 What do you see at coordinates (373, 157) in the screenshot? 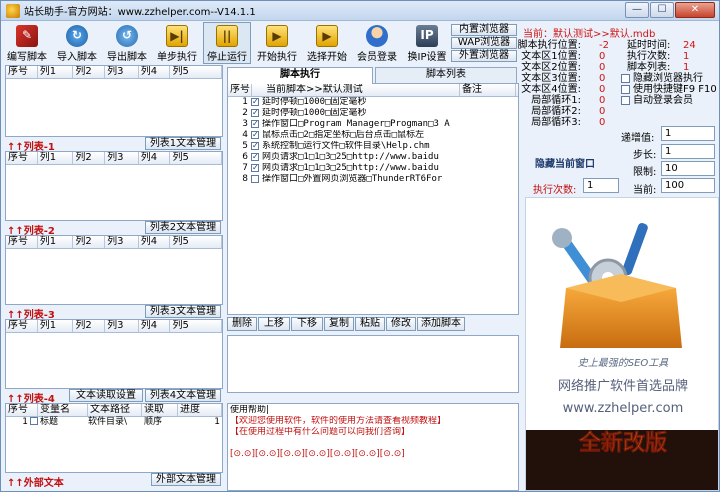
I see `table-row: 6网页请求□1□1□3□25□http://www.baidu` at bounding box center [373, 157].